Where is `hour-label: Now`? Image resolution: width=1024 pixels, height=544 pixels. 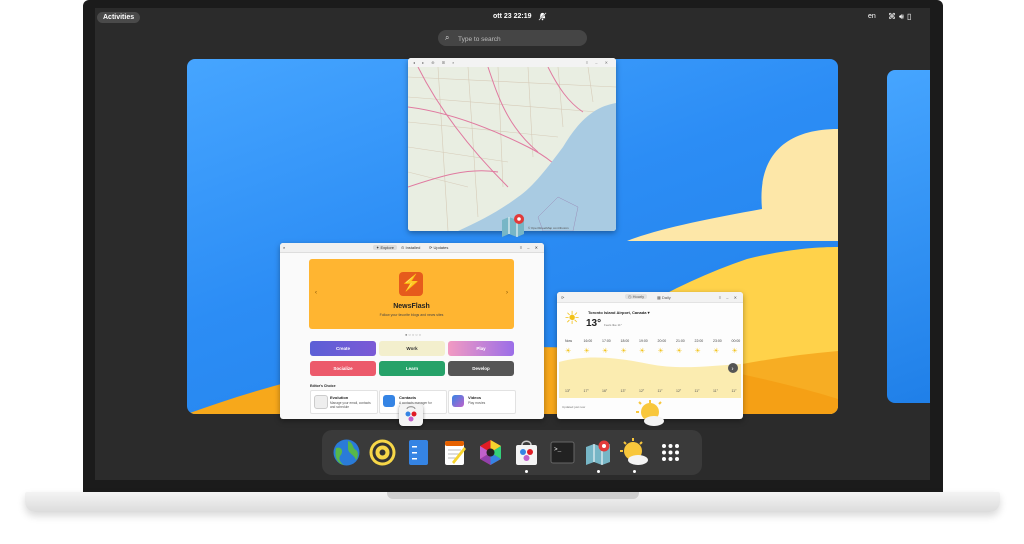
hour-label: Now is located at coordinates (568, 341).